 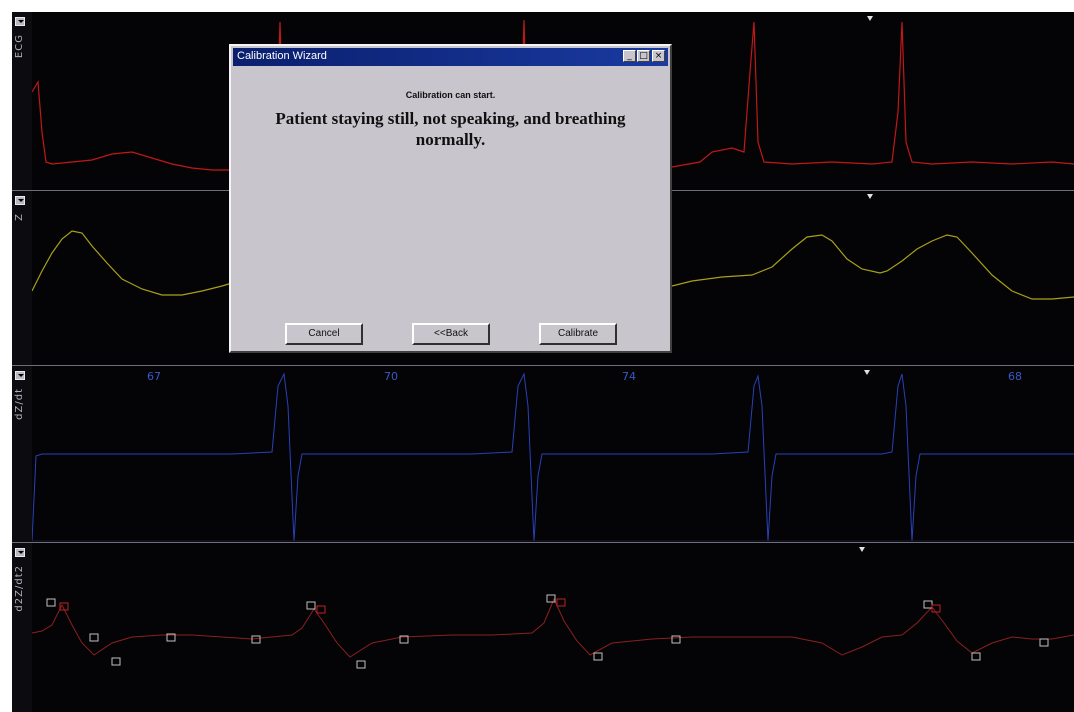 What do you see at coordinates (451, 334) in the screenshot?
I see `back-button: <<Back` at bounding box center [451, 334].